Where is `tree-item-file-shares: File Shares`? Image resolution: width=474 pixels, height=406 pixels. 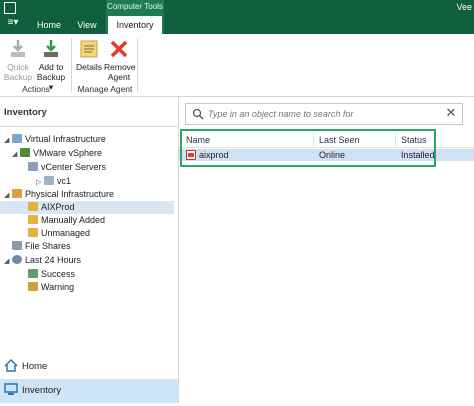 tree-item-file-shares: File Shares is located at coordinates (37, 246).